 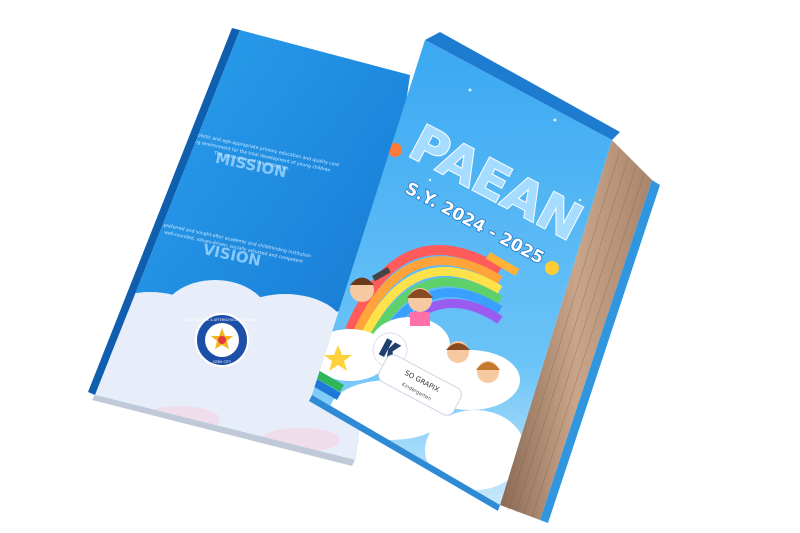 I want to click on kid-girl-illustration, so click(x=420, y=307).